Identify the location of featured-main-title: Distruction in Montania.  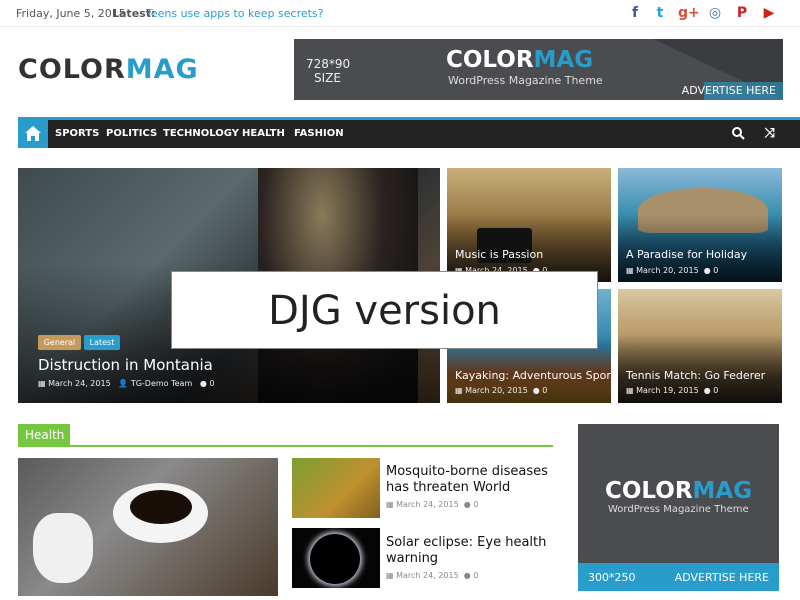
(125, 365).